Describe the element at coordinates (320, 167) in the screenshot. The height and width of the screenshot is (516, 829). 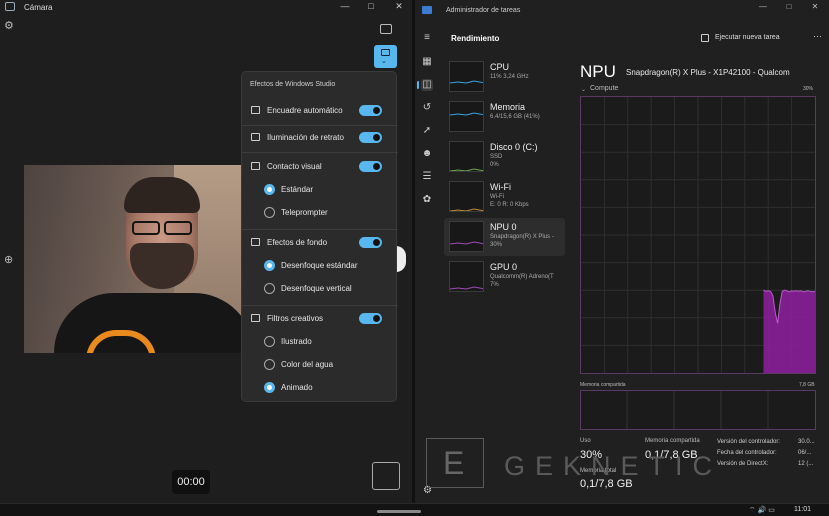
I see `eye-contact-row: Contacto visual` at that location.